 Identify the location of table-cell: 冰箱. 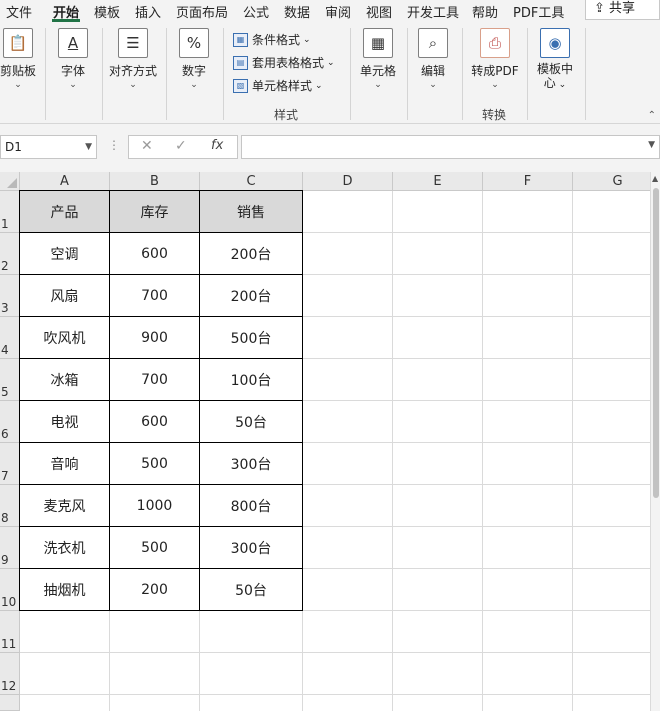
(65, 380).